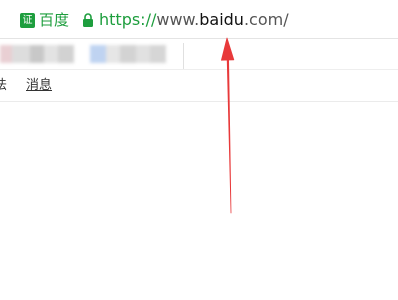 This screenshot has height=300, width=398. Describe the element at coordinates (88, 20) in the screenshot. I see `lock-icon` at that location.